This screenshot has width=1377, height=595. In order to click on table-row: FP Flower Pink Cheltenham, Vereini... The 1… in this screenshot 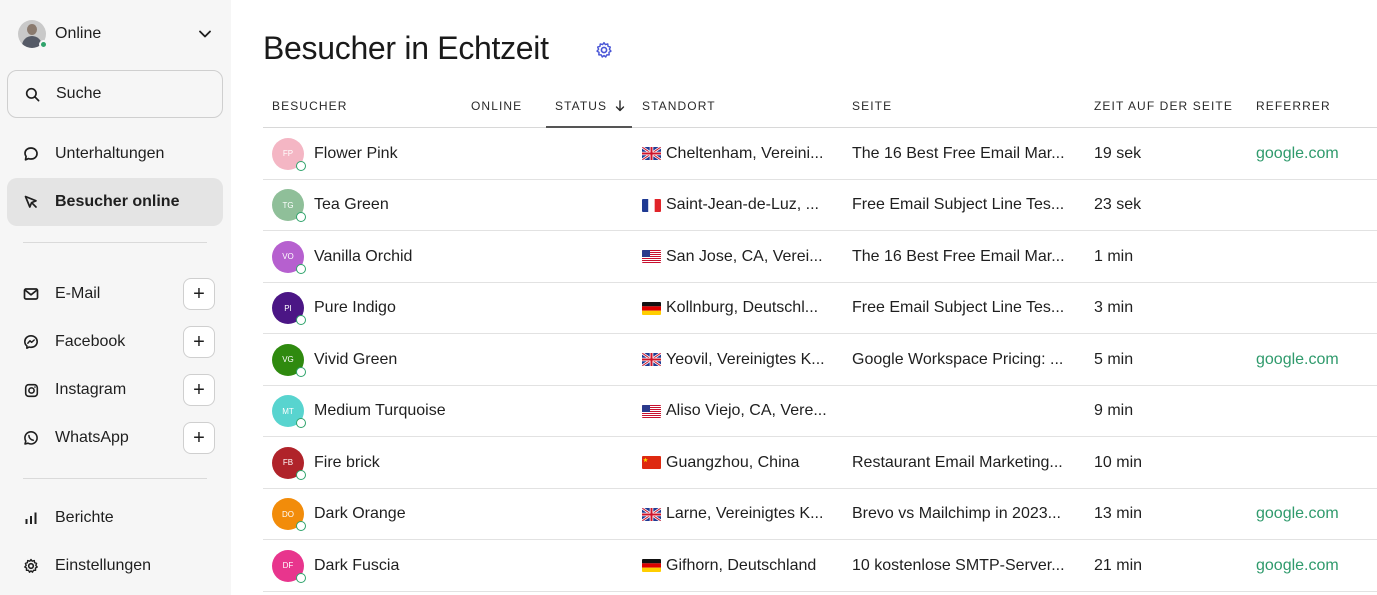, I will do `click(820, 154)`.